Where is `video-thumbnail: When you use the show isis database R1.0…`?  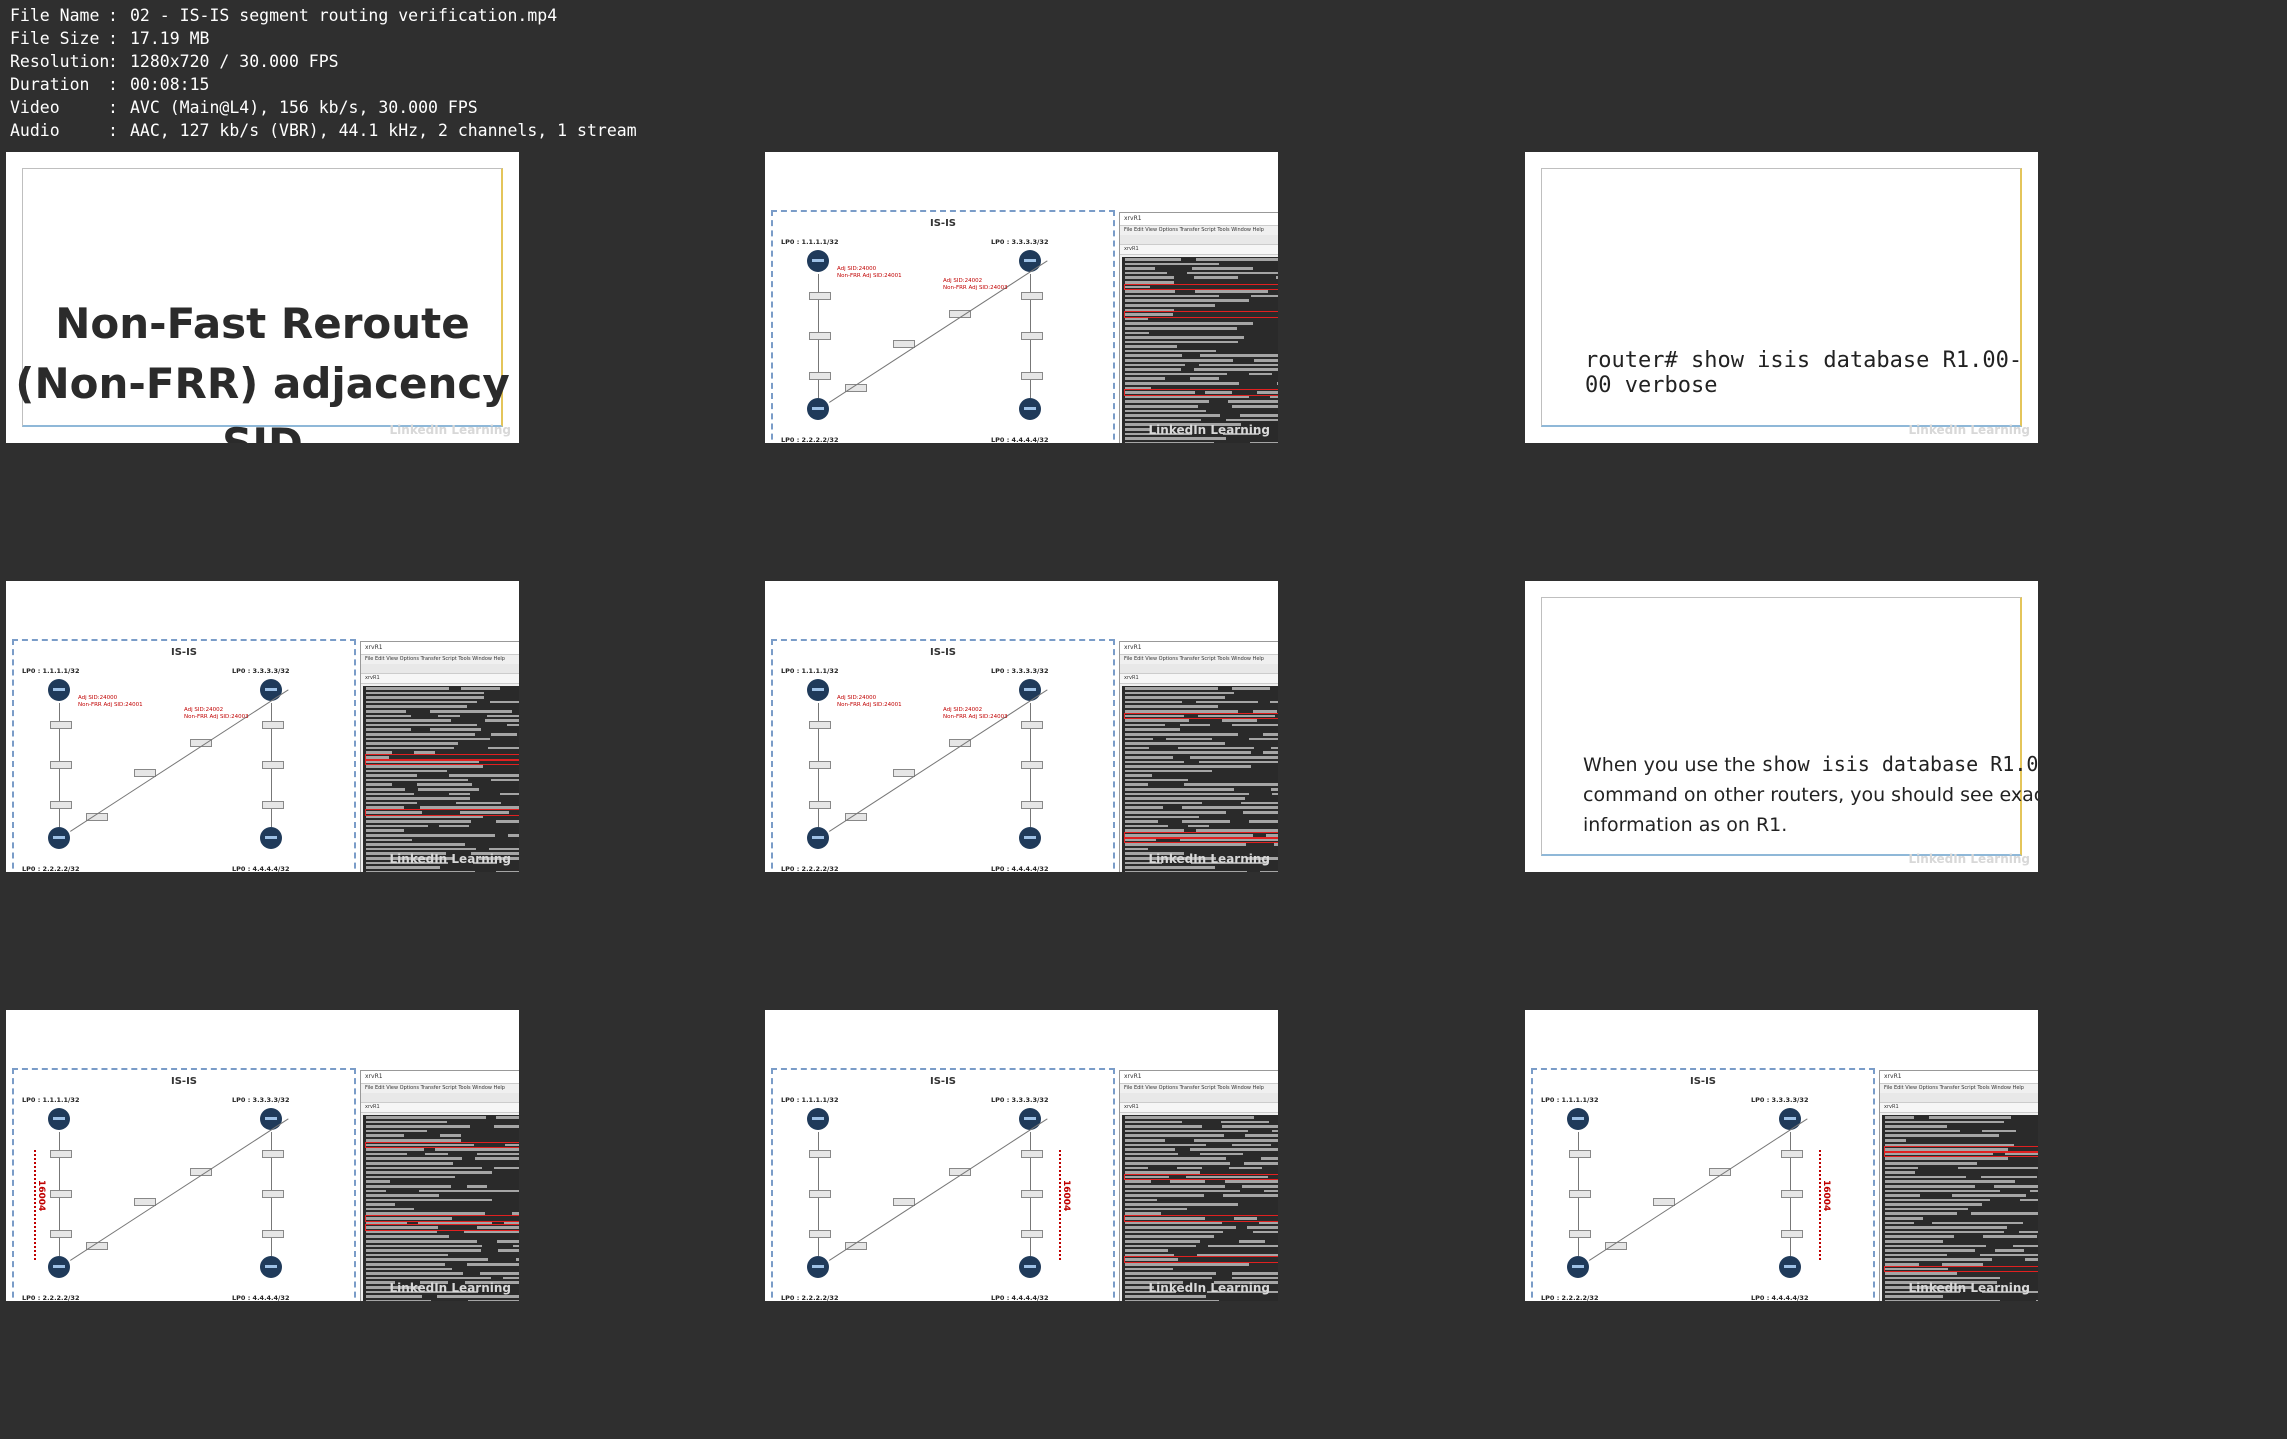
video-thumbnail: When you use the show isis database R1.0… is located at coordinates (1781, 726).